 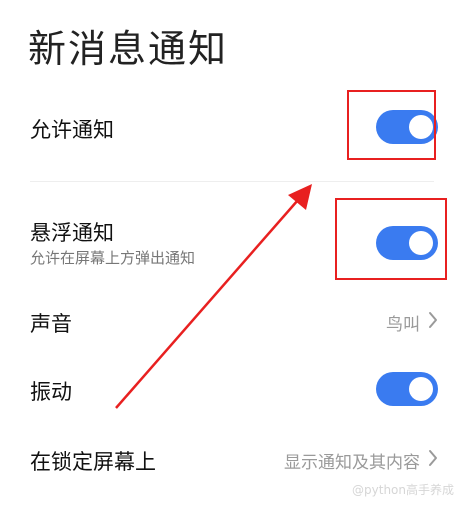 What do you see at coordinates (232, 459) in the screenshot?
I see `setting-row-lockscreen: 在锁定屏幕上 显示通知及其内容` at bounding box center [232, 459].